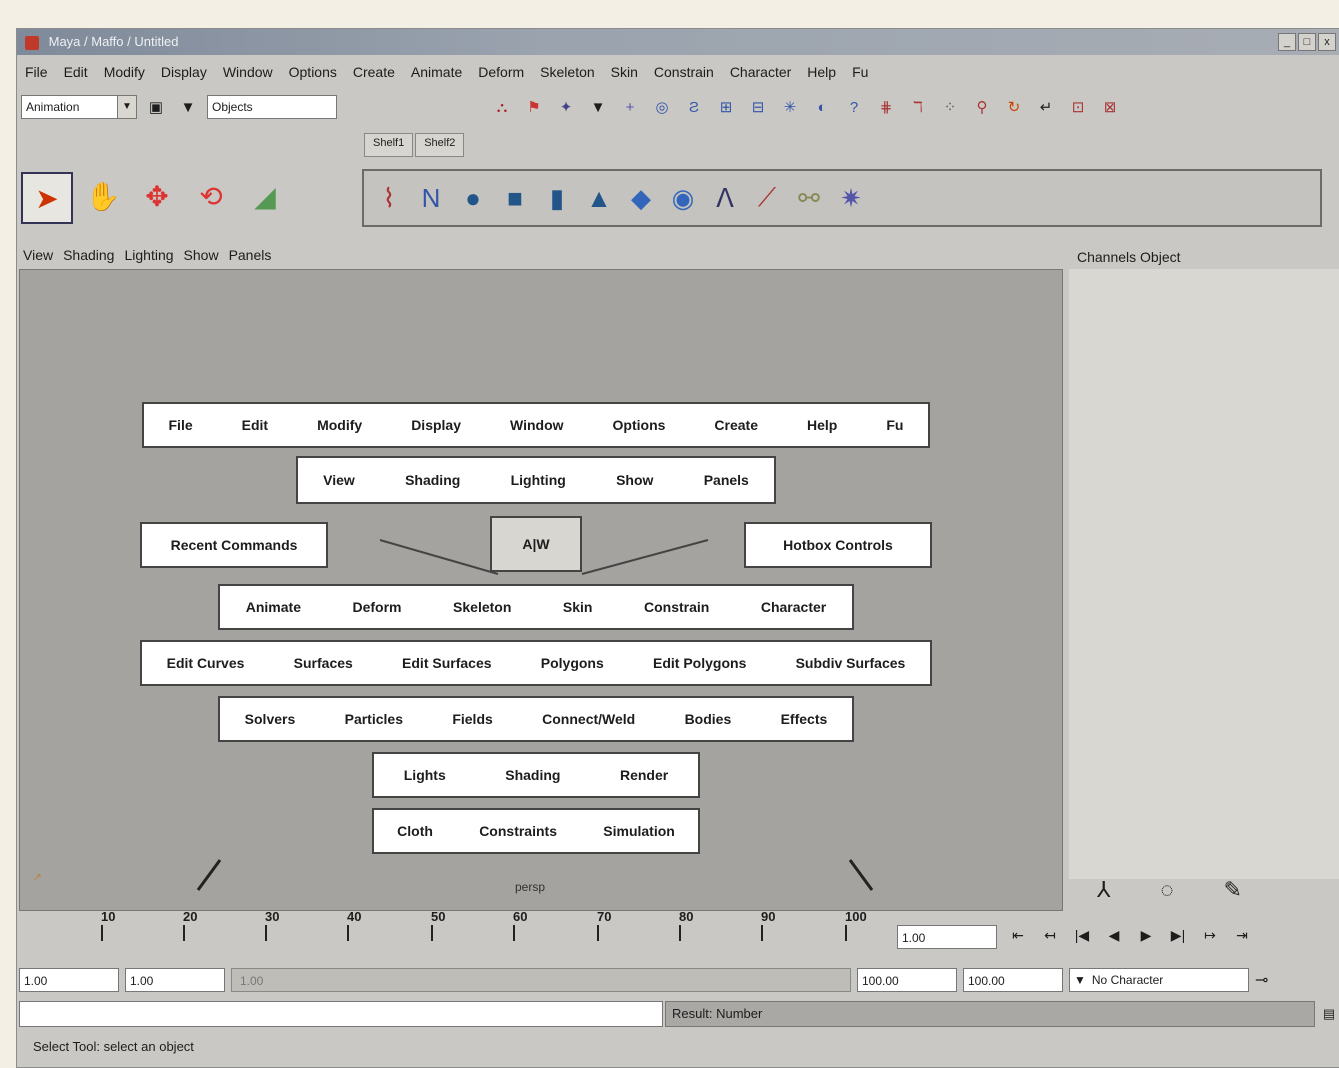 The image size is (1339, 1068). What do you see at coordinates (425, 775) in the screenshot?
I see `hotbox-item-lights: Lights` at bounding box center [425, 775].